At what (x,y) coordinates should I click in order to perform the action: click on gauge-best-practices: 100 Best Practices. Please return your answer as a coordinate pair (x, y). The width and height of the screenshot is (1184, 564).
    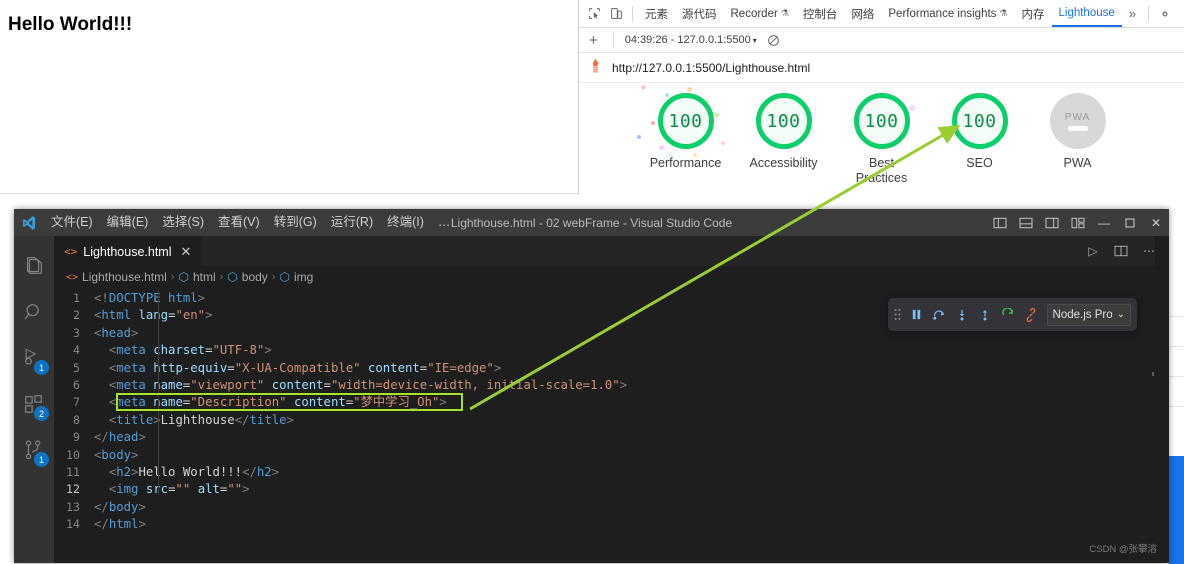
    Looking at the image, I should click on (882, 139).